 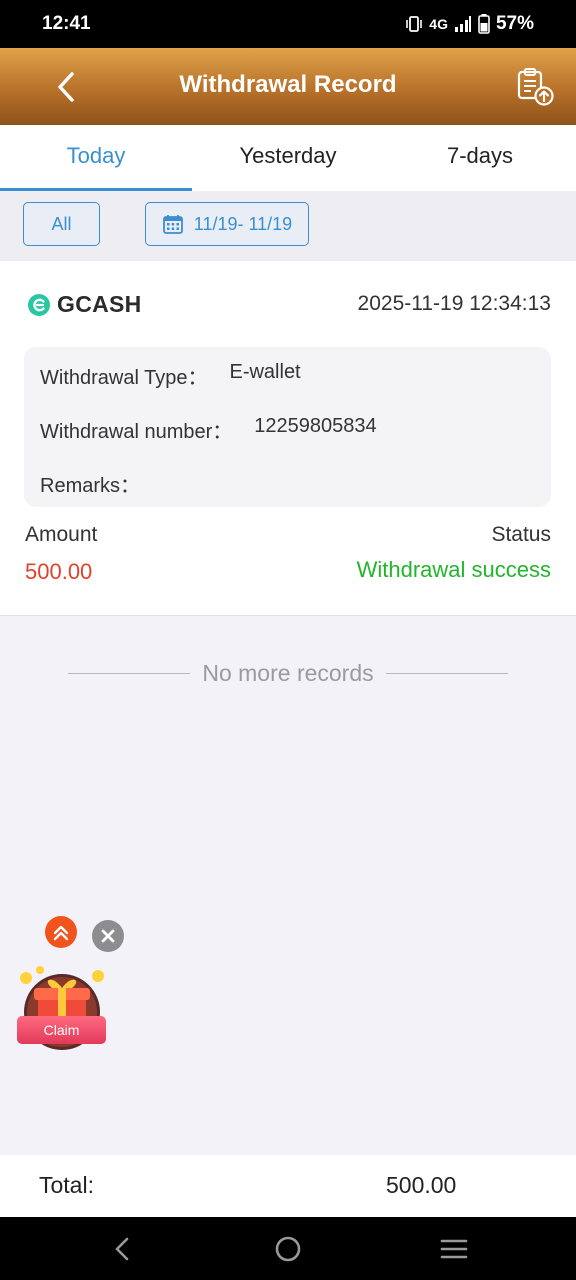 What do you see at coordinates (243, 223) in the screenshot?
I see `date-range-label: 11/19- 11/19` at bounding box center [243, 223].